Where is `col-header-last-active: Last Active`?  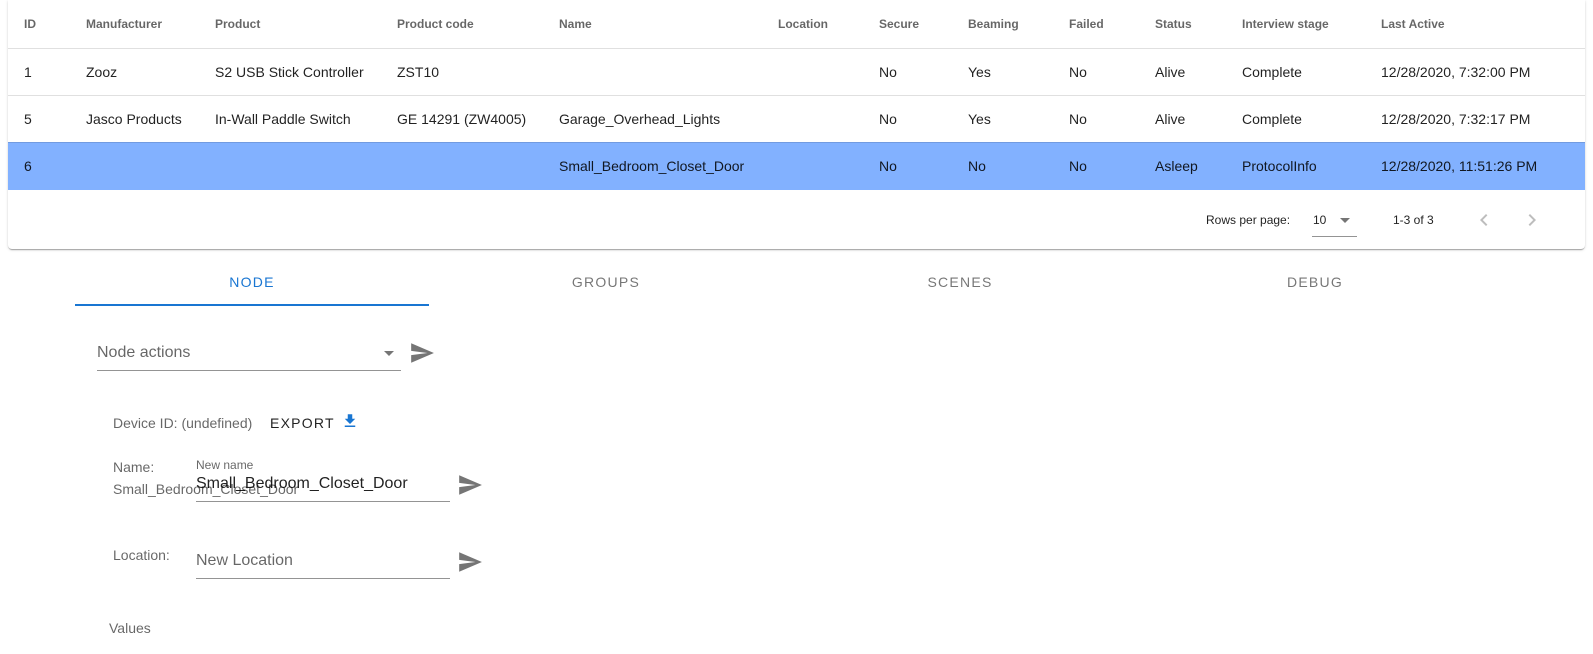 col-header-last-active: Last Active is located at coordinates (1475, 24).